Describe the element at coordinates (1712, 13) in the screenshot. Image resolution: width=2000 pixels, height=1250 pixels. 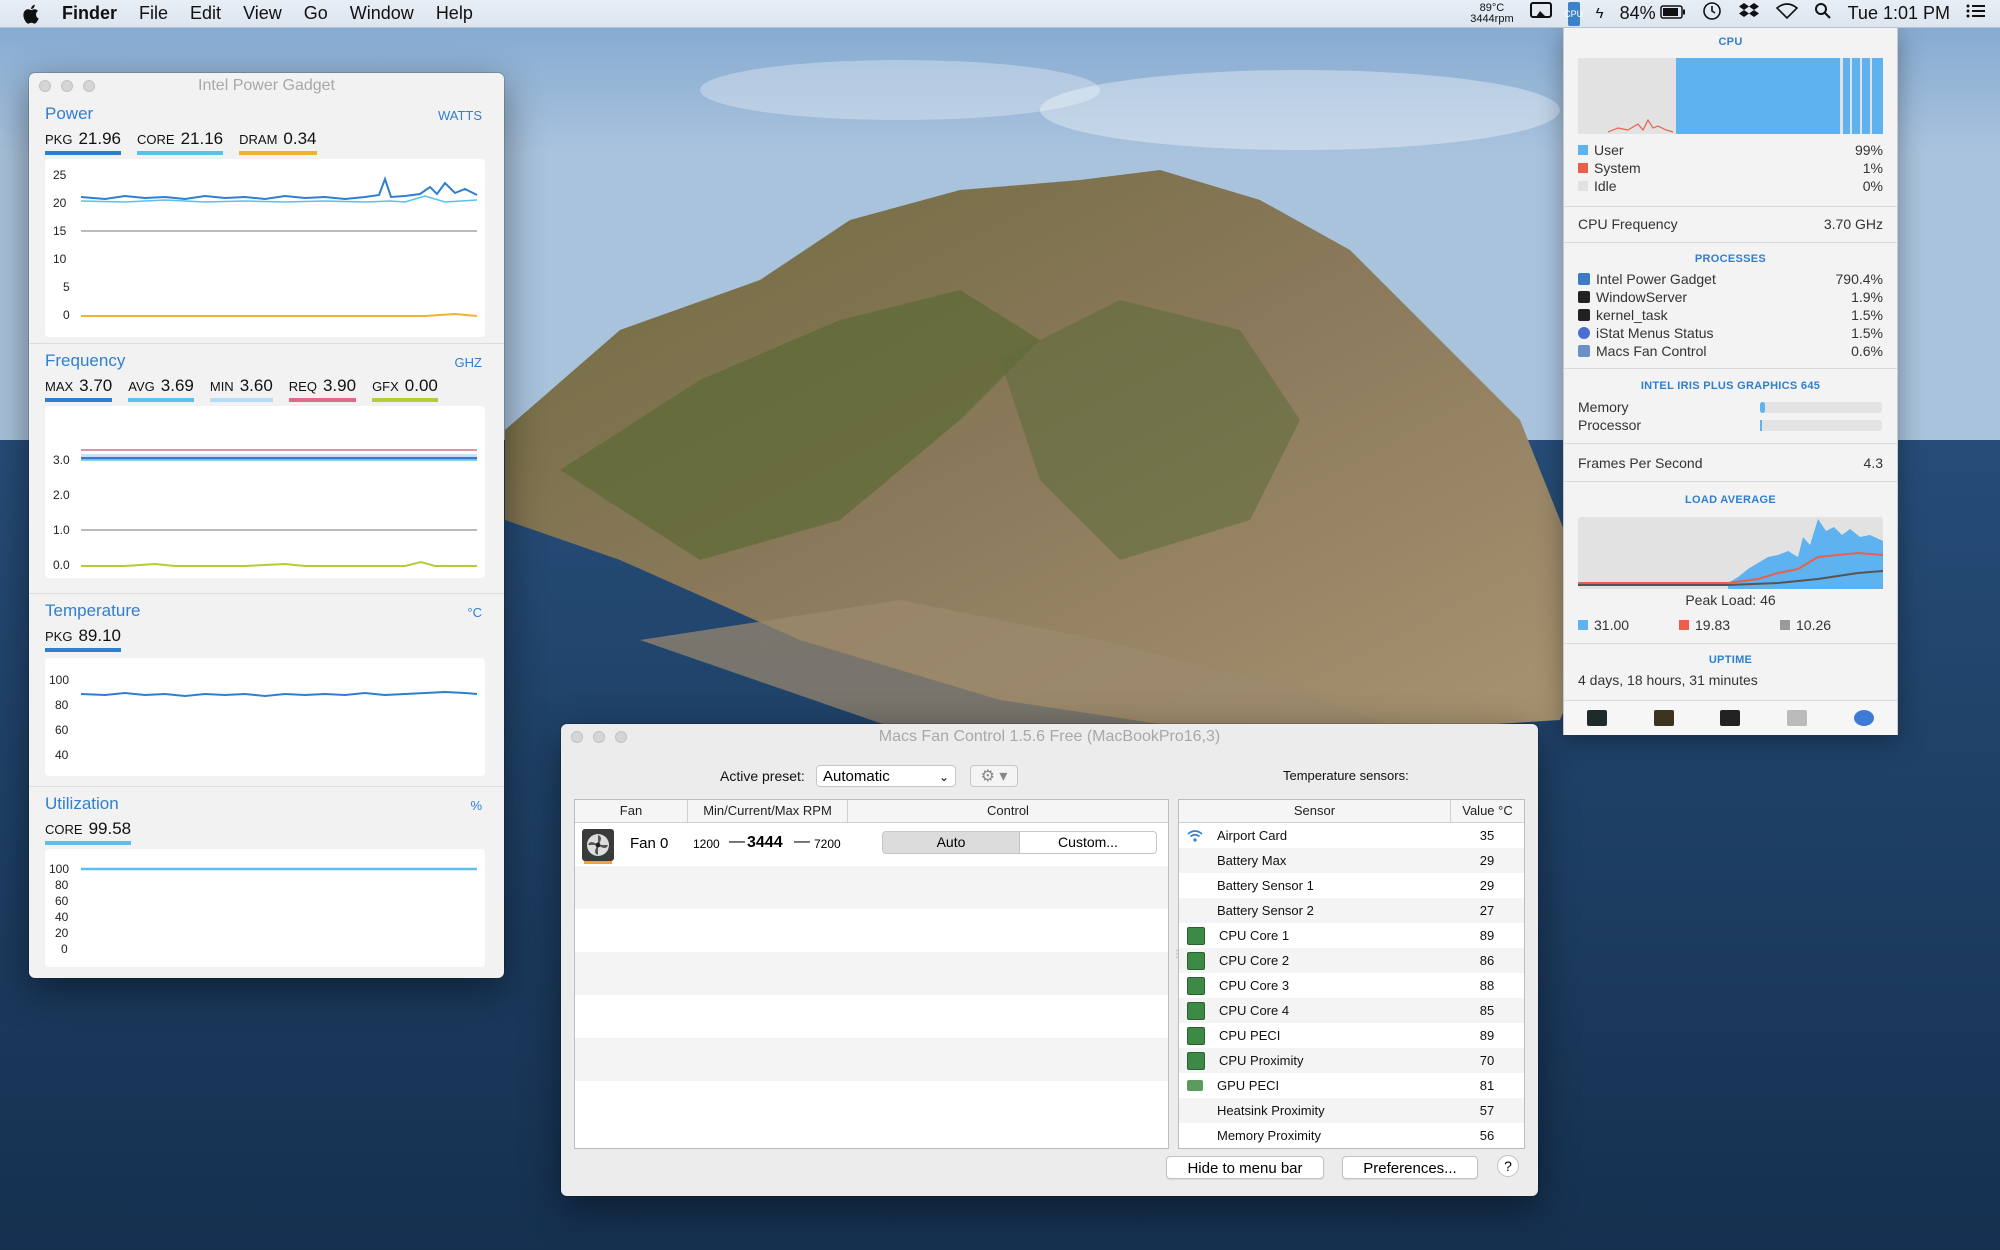
I see `time-machine-icon` at that location.